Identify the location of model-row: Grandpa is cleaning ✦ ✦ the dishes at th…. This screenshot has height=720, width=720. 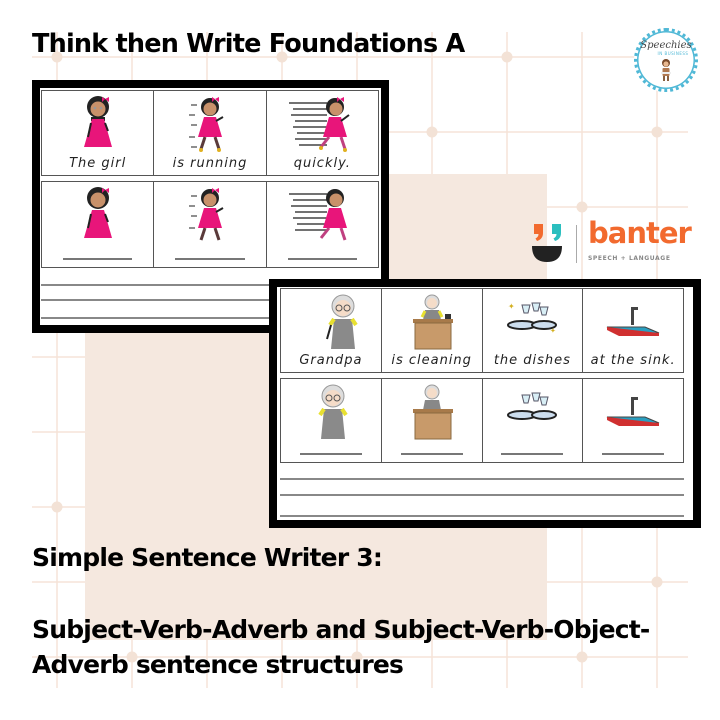
(482, 330).